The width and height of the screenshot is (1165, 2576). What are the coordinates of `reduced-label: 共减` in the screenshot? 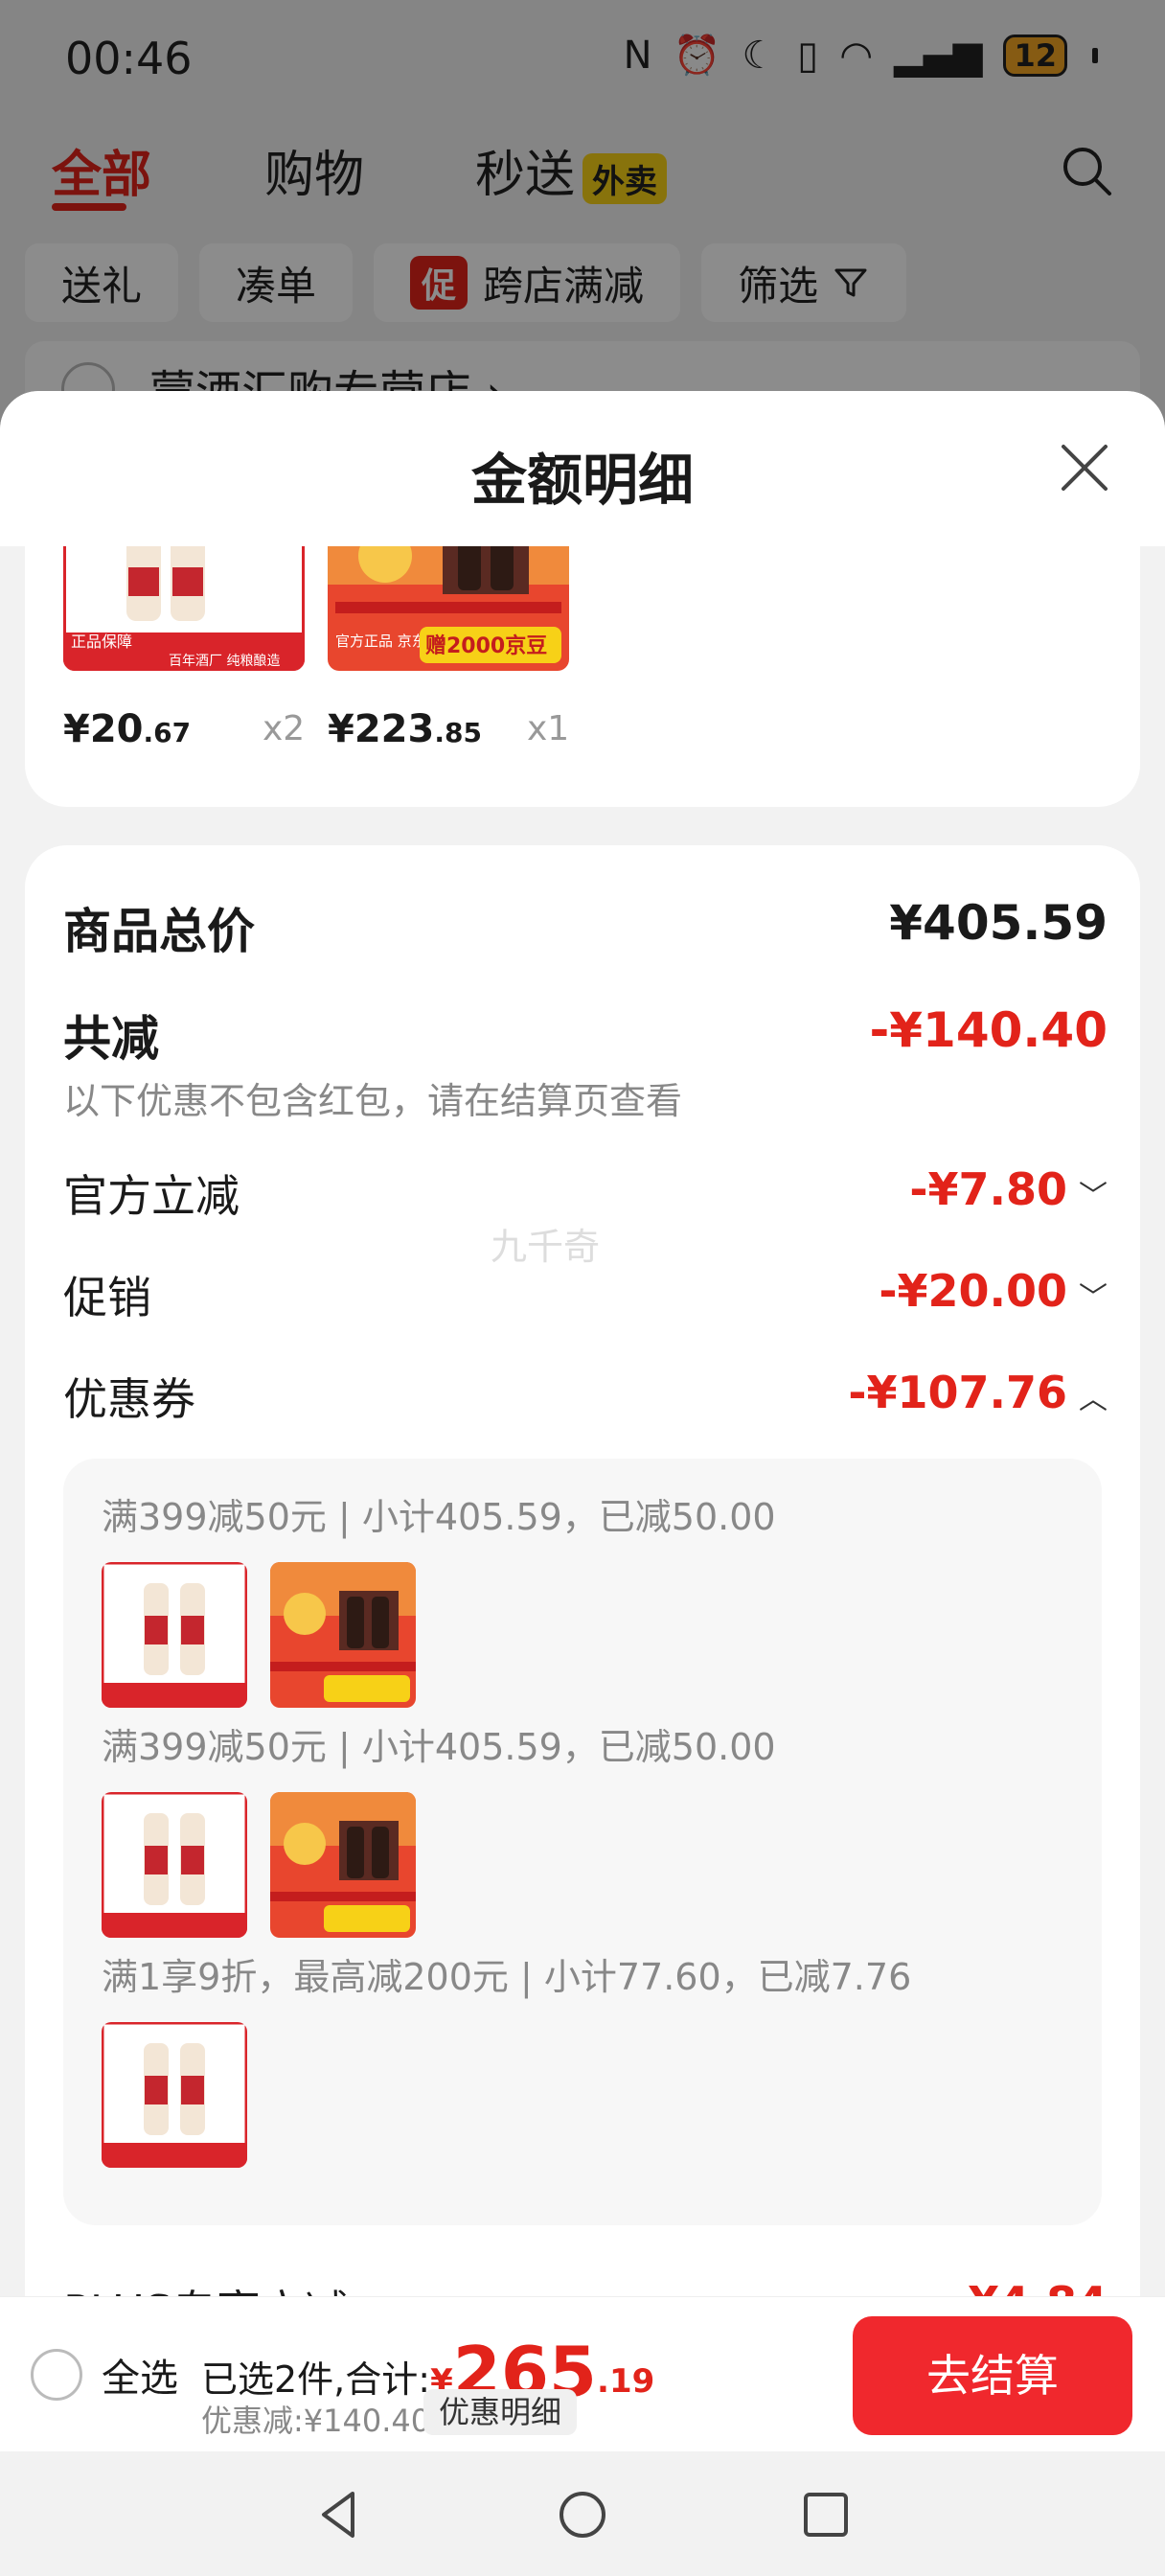 It's located at (111, 1039).